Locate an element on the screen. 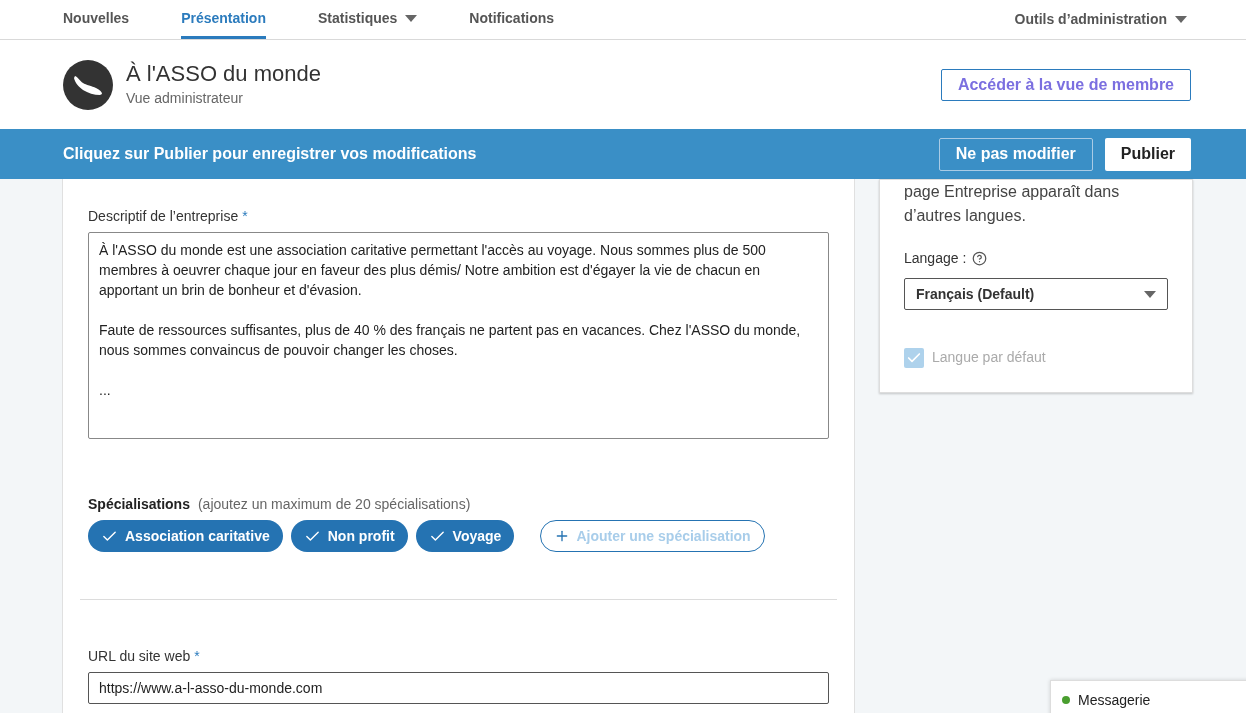 Image resolution: width=1246 pixels, height=713 pixels. description-paragraph: Faute de ressources suffisantes, plus de 40 % des français ne partent pas en vacances. Chez l'ASSO du monde, nous sommes convaincus de pouvoir changer les choses. is located at coordinates (450, 340).